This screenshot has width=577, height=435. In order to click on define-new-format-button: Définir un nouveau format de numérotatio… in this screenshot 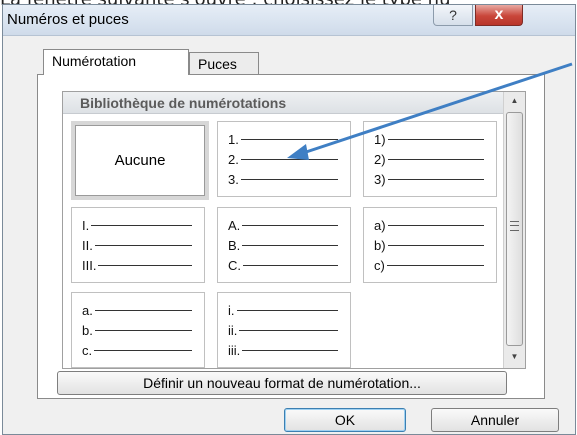, I will do `click(282, 383)`.